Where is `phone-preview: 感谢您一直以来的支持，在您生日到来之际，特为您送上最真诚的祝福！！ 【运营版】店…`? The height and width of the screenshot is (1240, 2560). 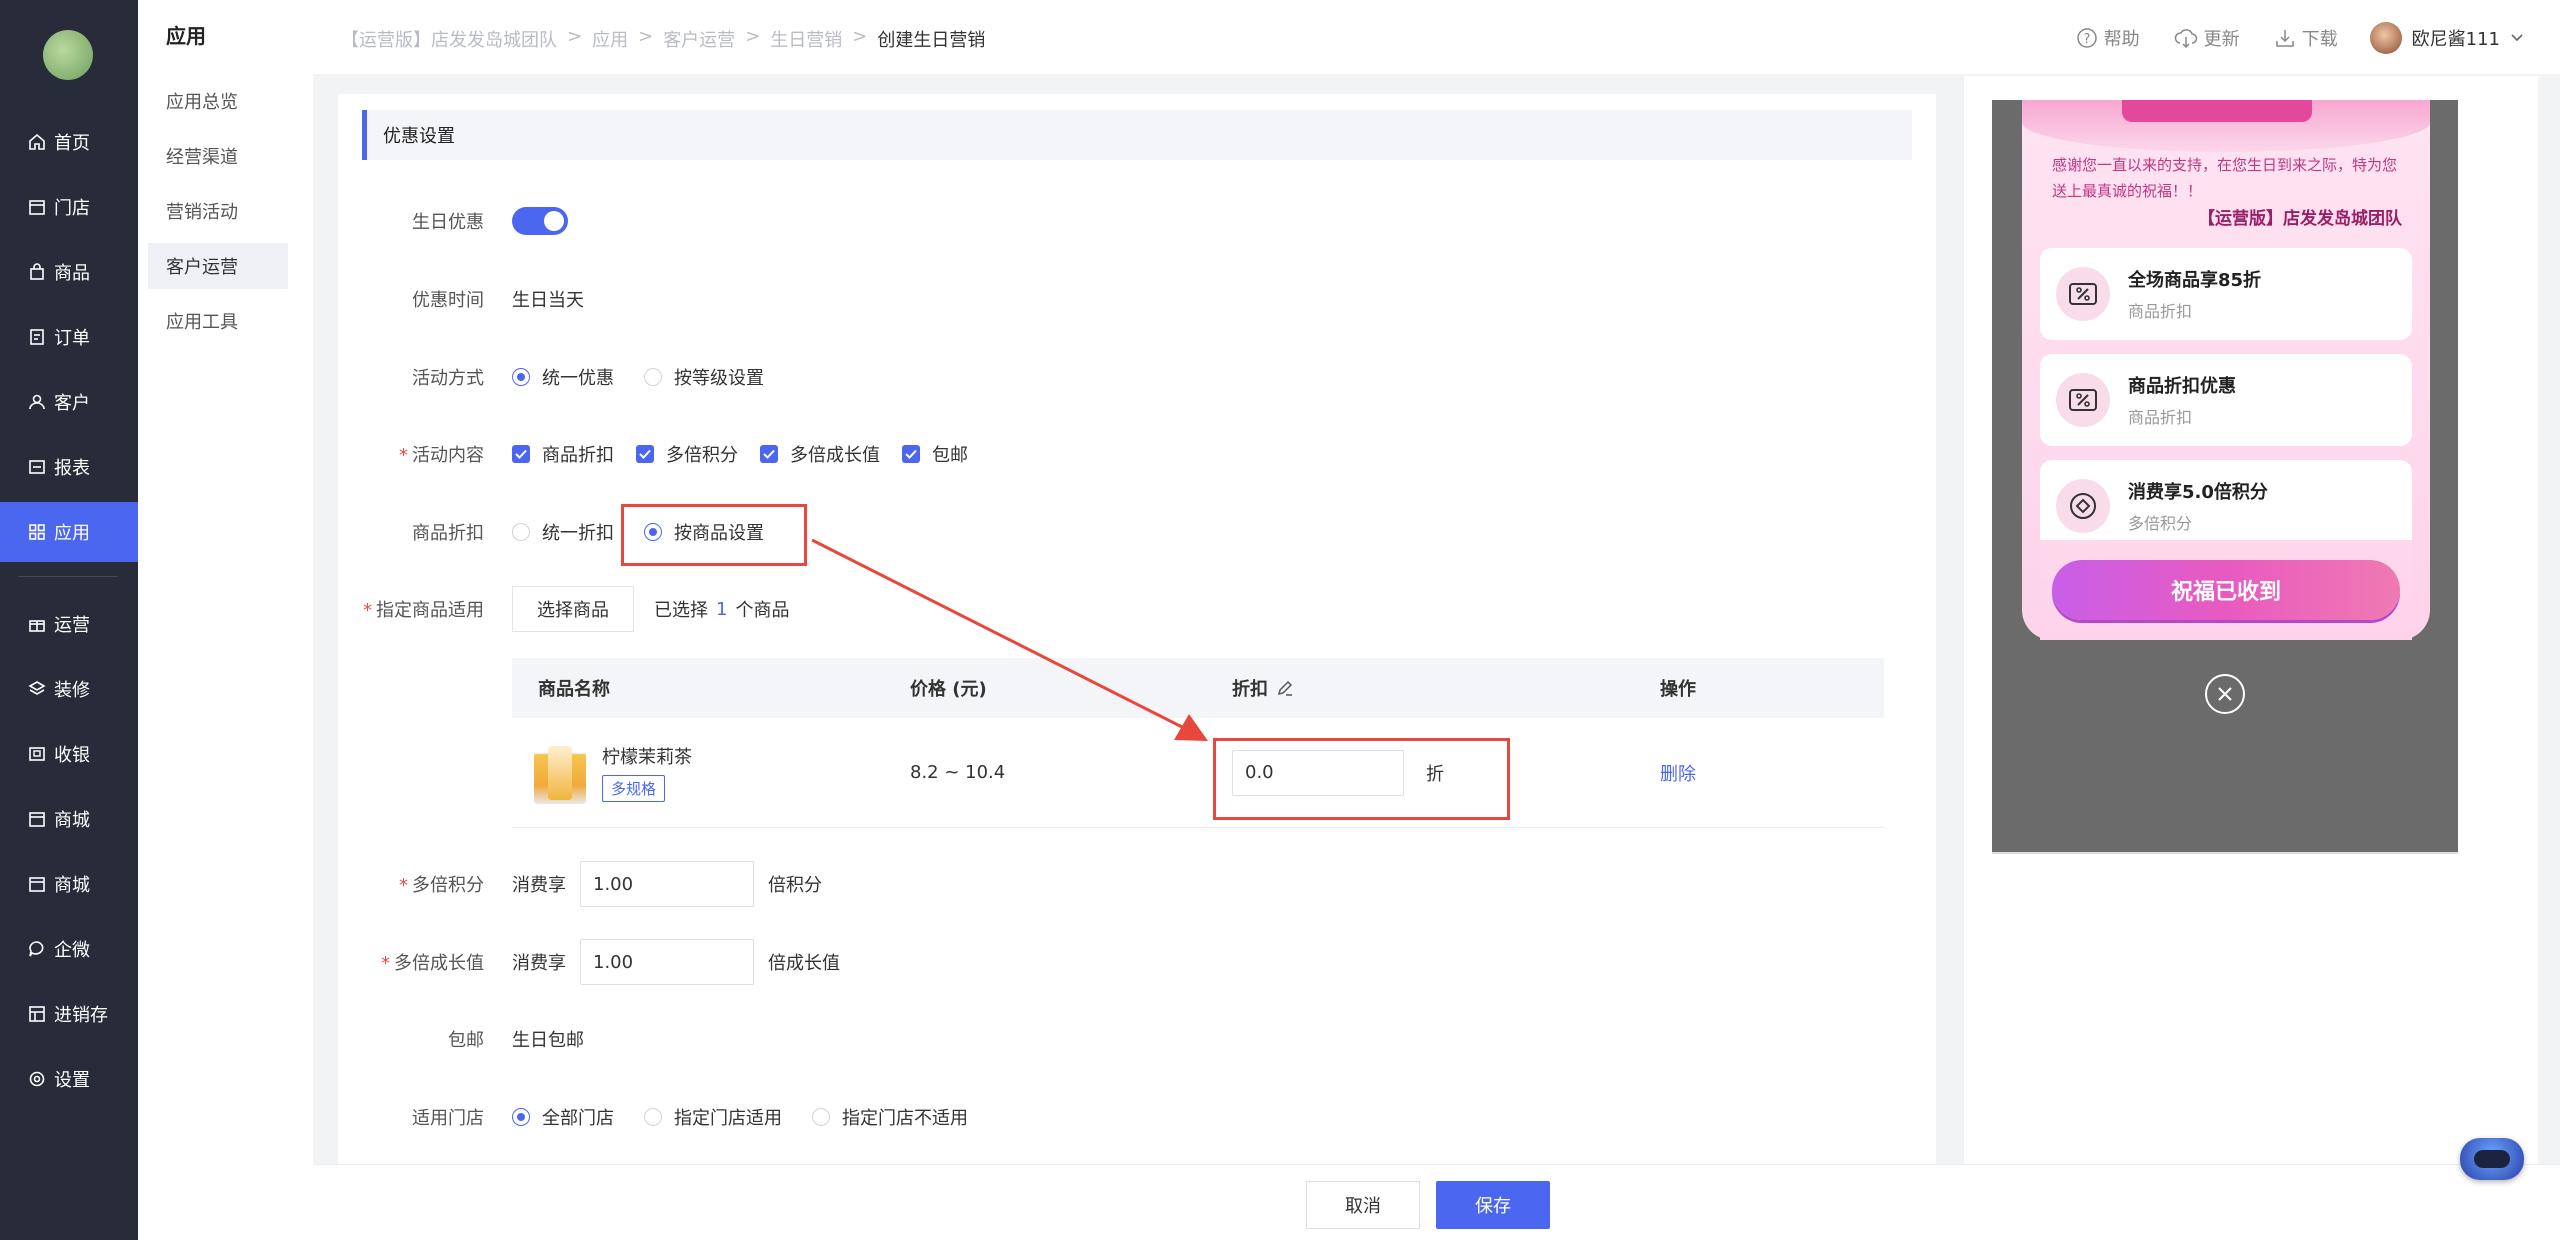 phone-preview: 感谢您一直以来的支持，在您生日到来之际，特为您送上最真诚的祝福！！ 【运营版】店… is located at coordinates (2225, 477).